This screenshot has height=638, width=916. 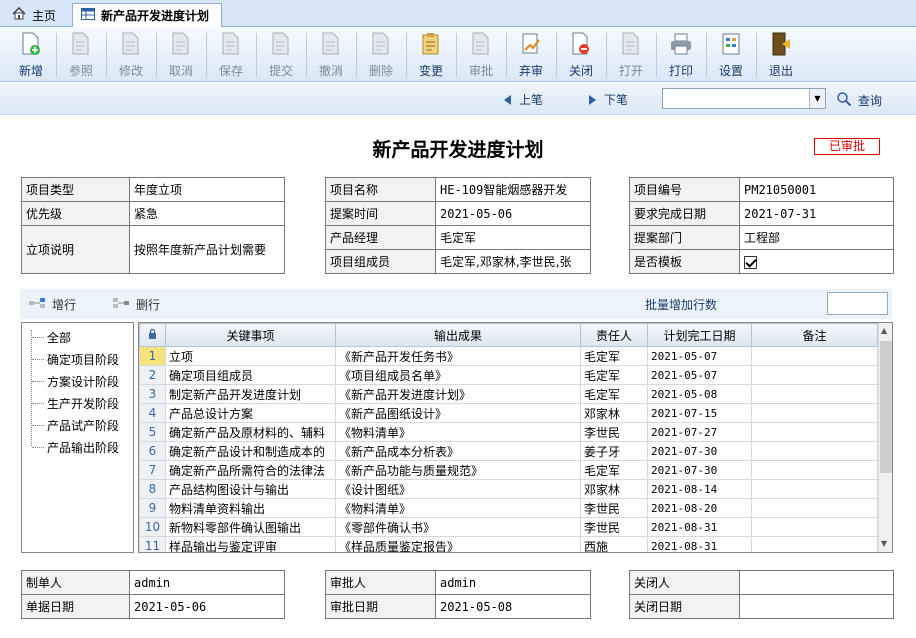 I want to click on plan-date-cell: 2021-08-14, so click(x=699, y=489).